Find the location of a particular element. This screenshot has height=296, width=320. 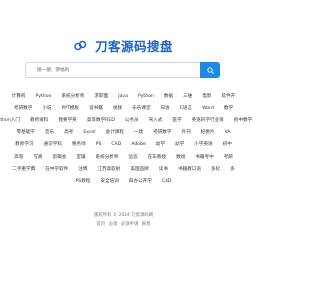

tag-link: 剪辑会 is located at coordinates (60, 158).